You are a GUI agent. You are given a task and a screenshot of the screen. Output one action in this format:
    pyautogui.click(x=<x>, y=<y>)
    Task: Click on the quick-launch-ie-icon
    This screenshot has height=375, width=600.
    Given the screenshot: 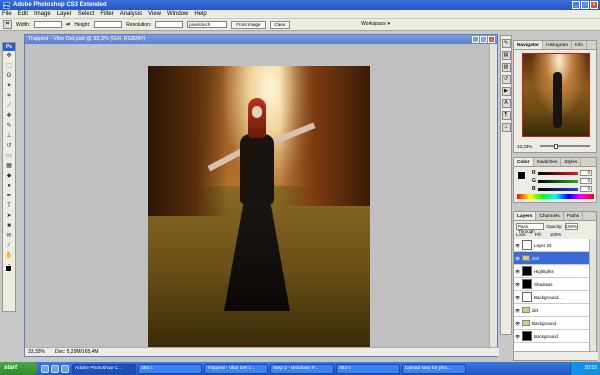 What is the action you would take?
    pyautogui.click(x=45, y=368)
    